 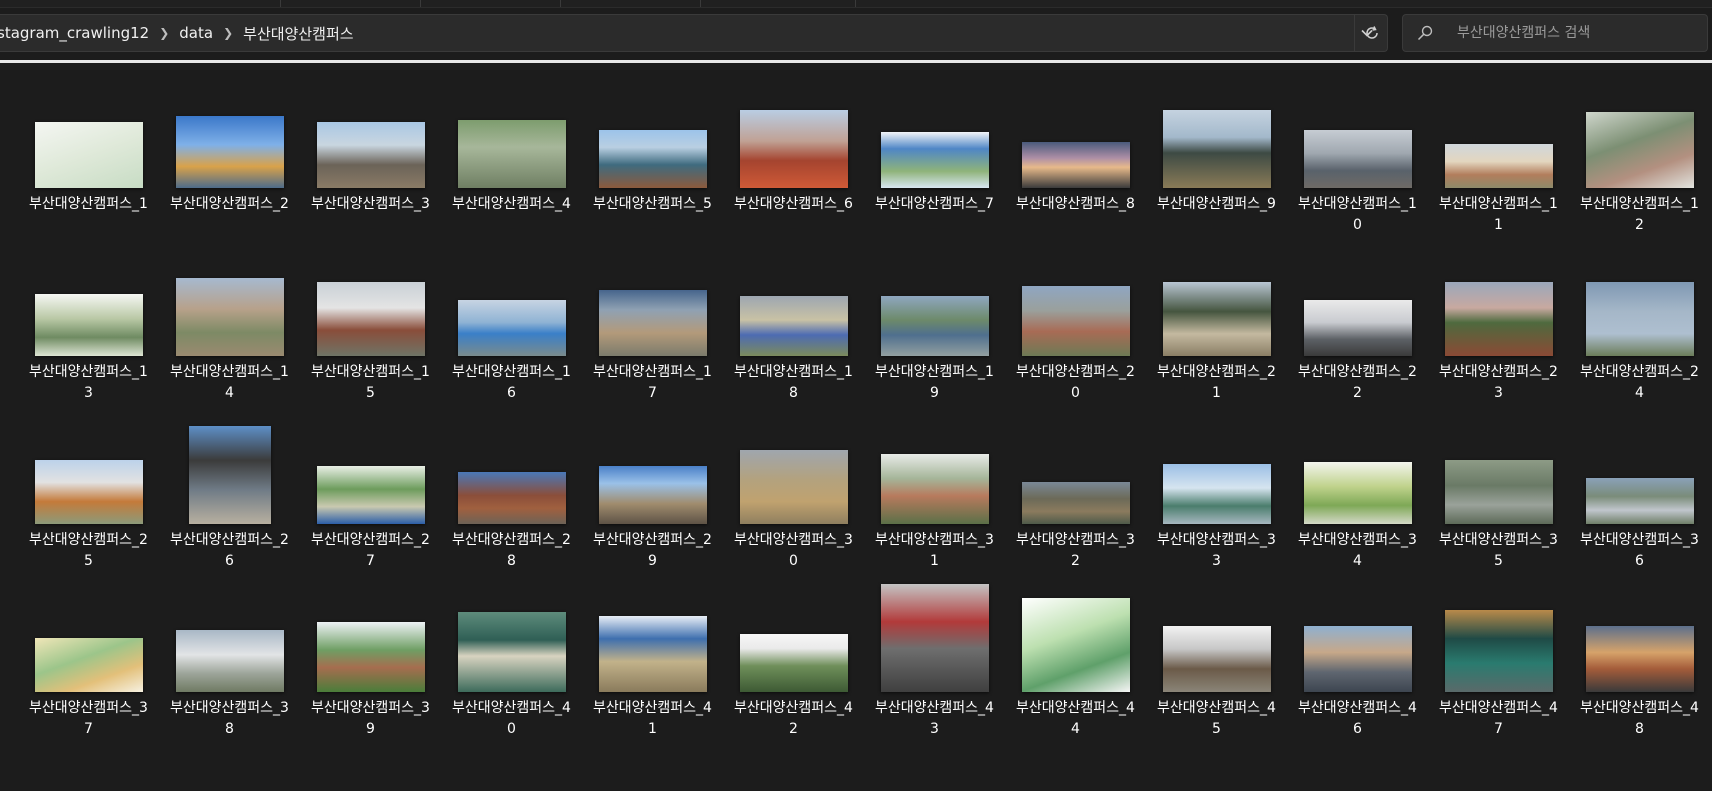 I want to click on file-item: 부산대양산캠퍼스_9, so click(x=1216, y=184).